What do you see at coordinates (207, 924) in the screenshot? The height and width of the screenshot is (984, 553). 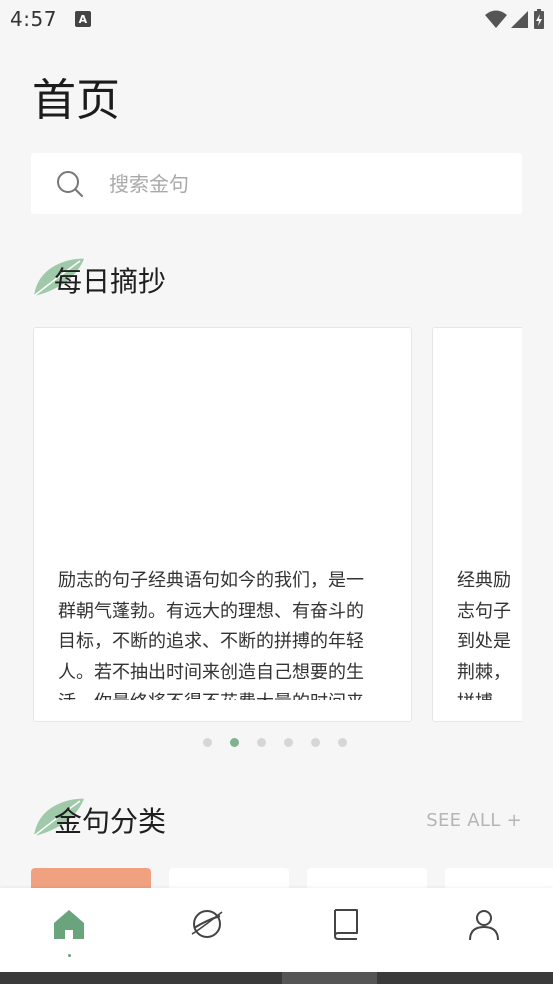 I see `planet-icon` at bounding box center [207, 924].